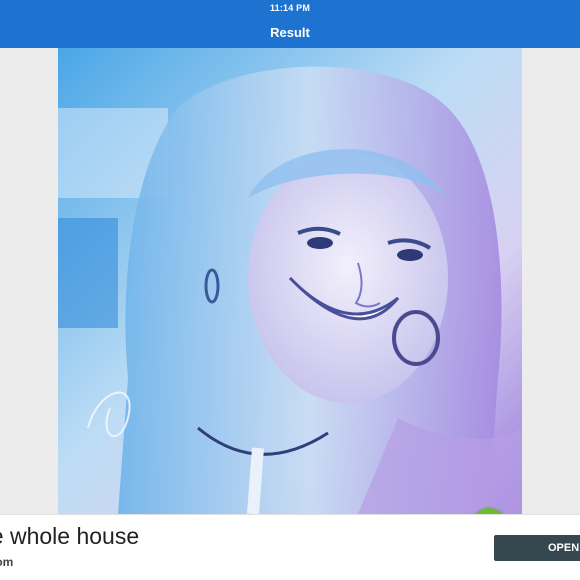  What do you see at coordinates (6, 562) in the screenshot?
I see `ad-url: o.com` at bounding box center [6, 562].